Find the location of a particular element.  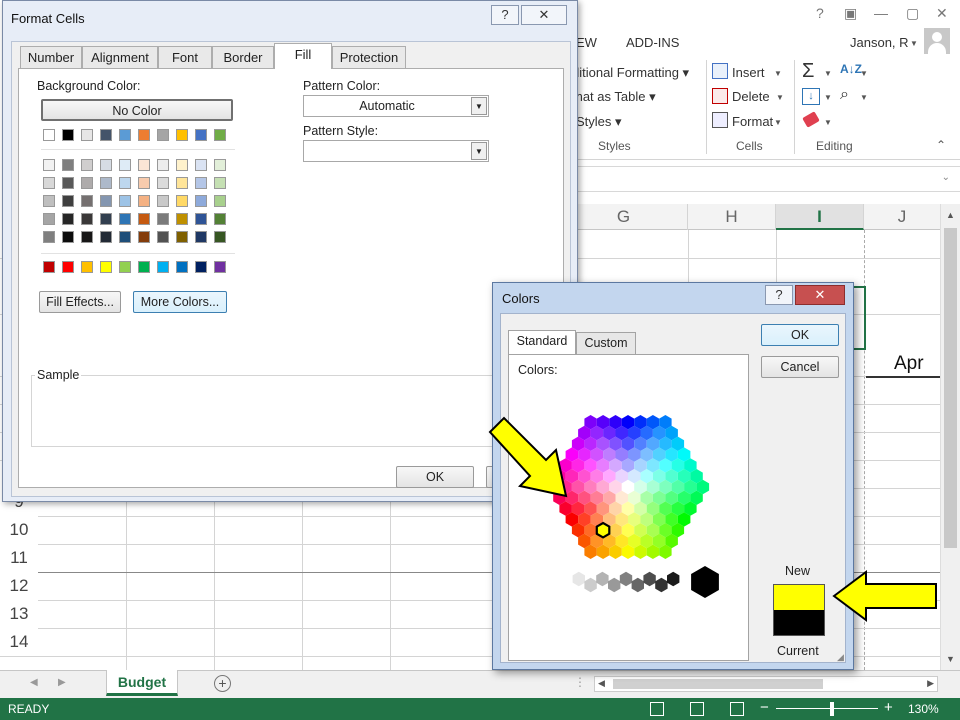

insert-button: Insert is located at coordinates (748, 72).